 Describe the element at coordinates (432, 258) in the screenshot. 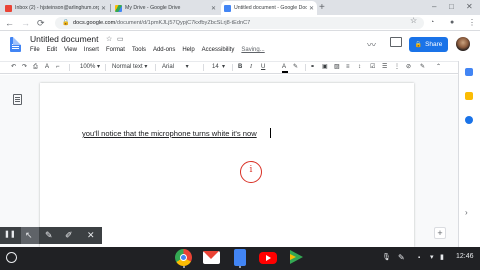

I see `wifi-icon: ▾` at that location.